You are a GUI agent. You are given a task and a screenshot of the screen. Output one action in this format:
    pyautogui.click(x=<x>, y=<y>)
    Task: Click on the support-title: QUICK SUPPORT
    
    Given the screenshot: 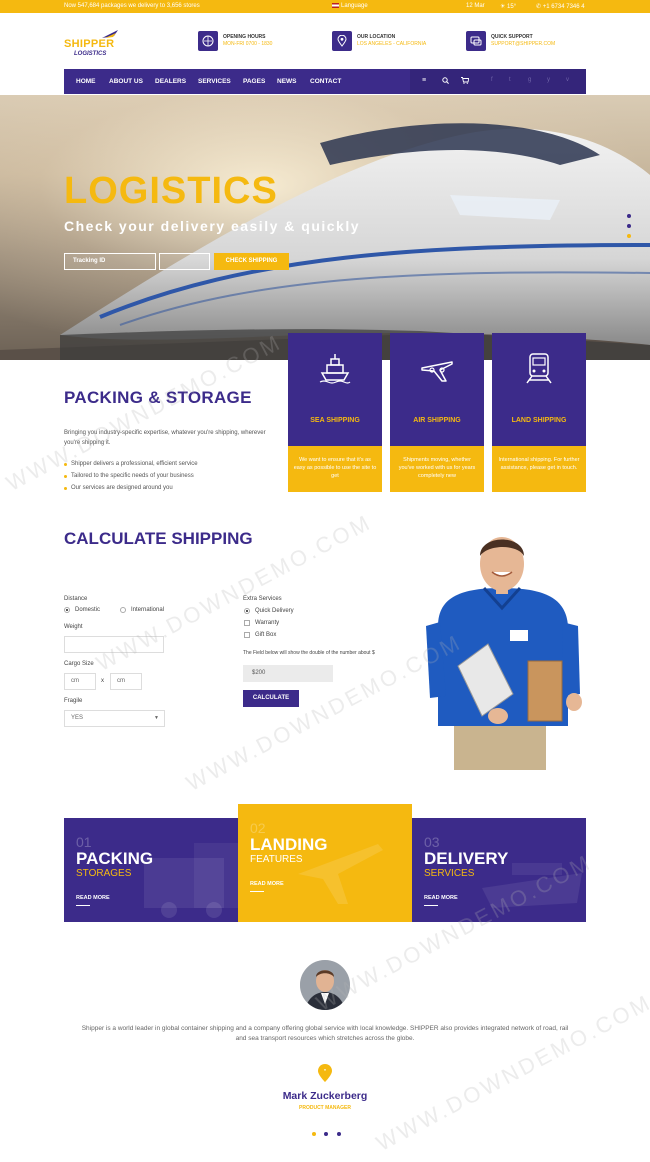 What is the action you would take?
    pyautogui.click(x=512, y=37)
    